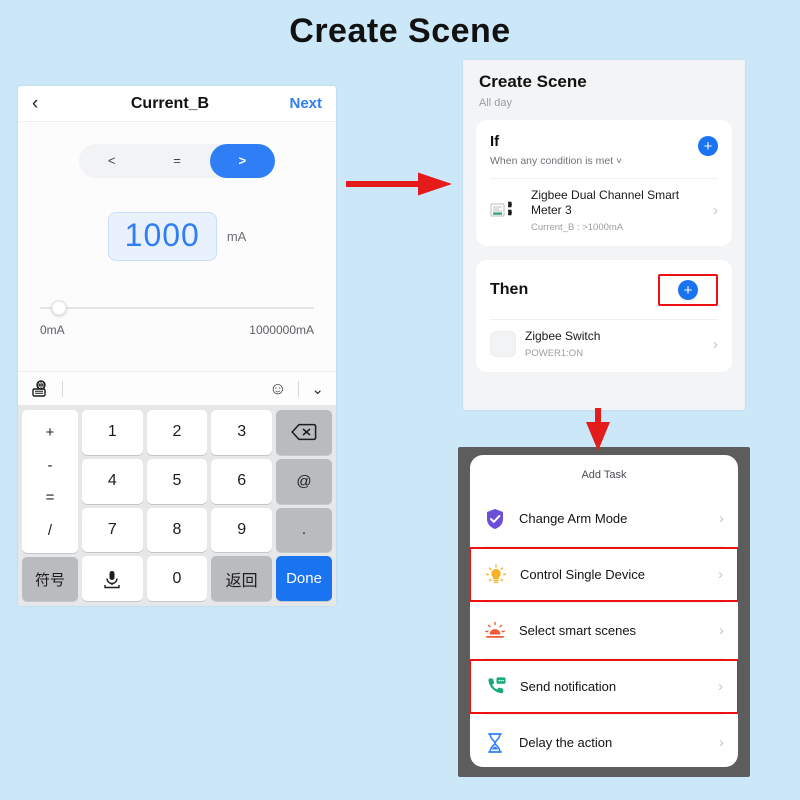 The image size is (800, 800). I want to click on value-unit-label: mA, so click(236, 236).